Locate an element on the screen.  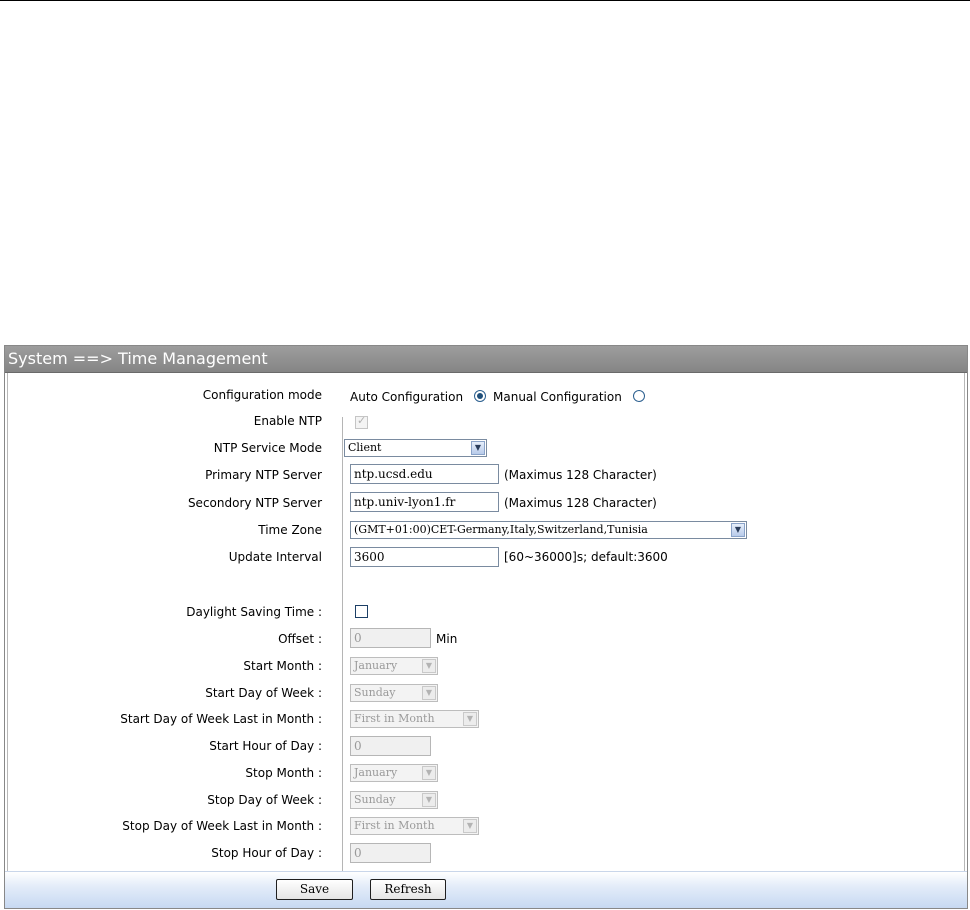
secondary-ntp-server-input: ntp.univ-lyon1.fr is located at coordinates (424, 502).